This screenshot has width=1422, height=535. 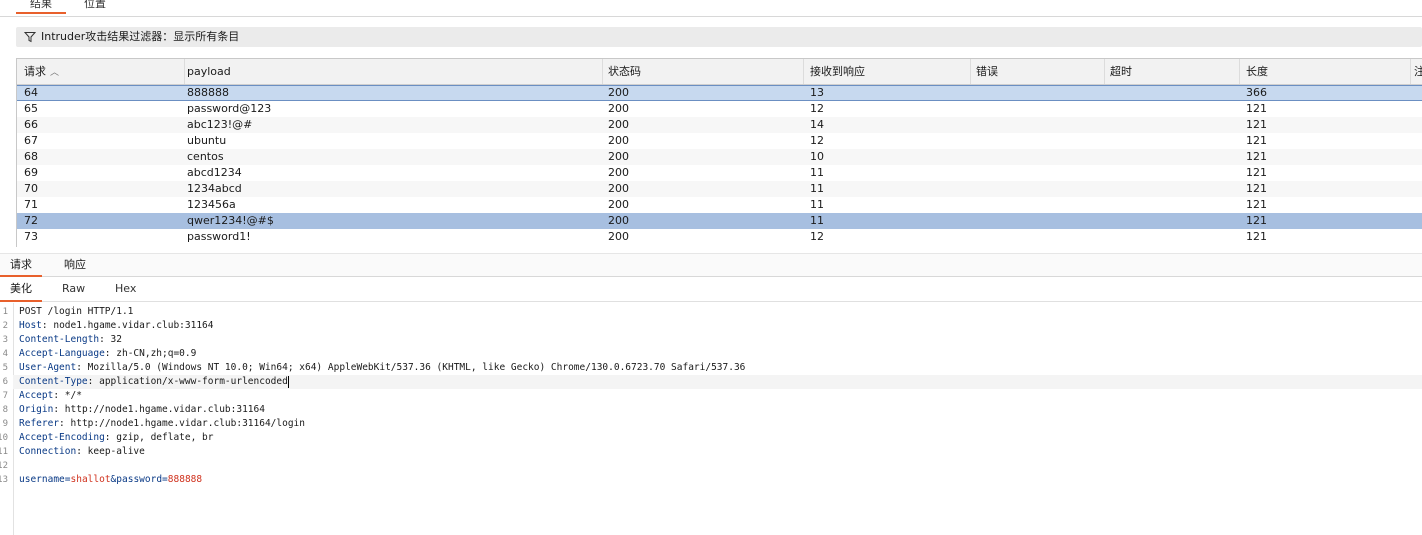 I want to click on column-header-received: 接收到响应, so click(x=887, y=71).